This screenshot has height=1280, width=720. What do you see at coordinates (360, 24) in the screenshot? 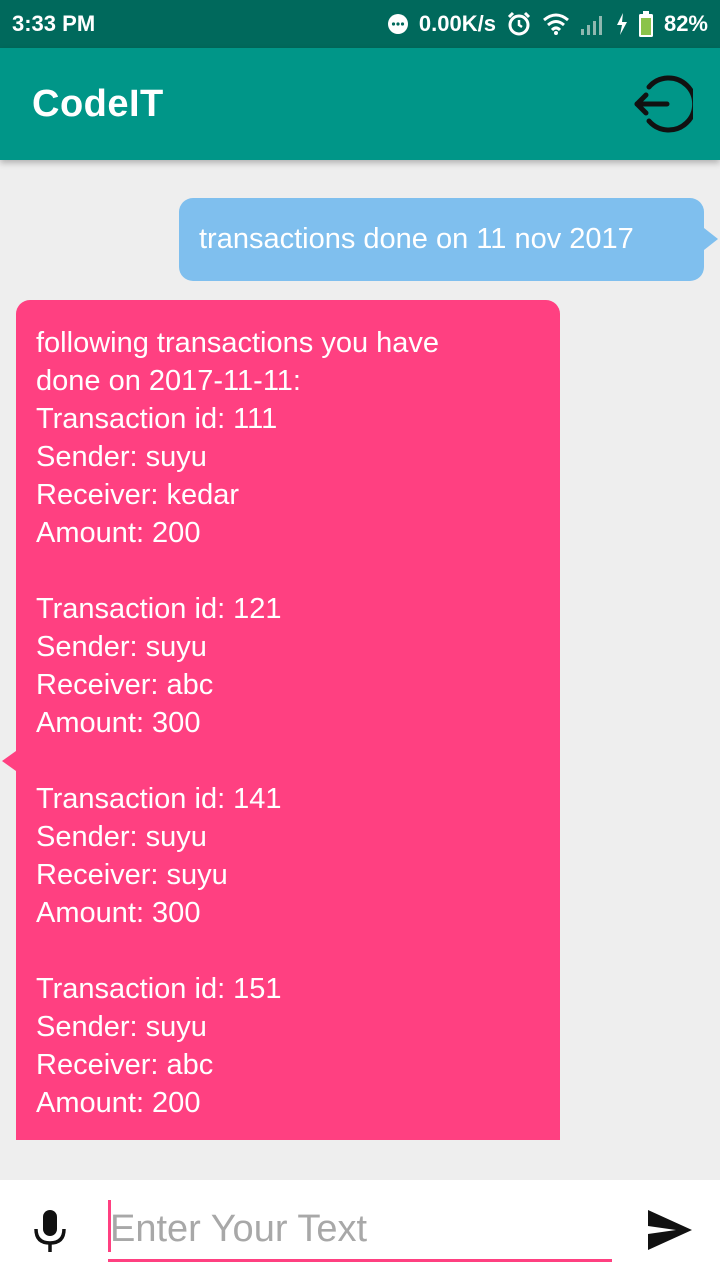
I see `status-bar: 3:33 PM 0.00K/s 82%` at bounding box center [360, 24].